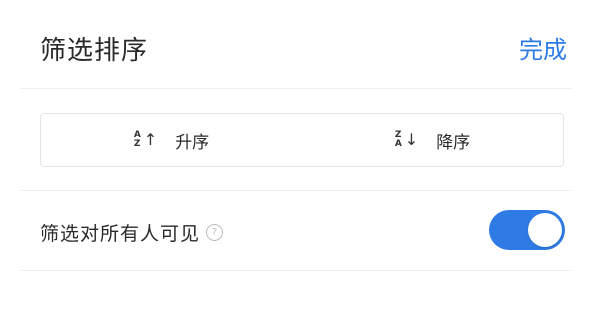 This screenshot has width=591, height=310. I want to click on panel-title: 筛选排序, so click(94, 51).